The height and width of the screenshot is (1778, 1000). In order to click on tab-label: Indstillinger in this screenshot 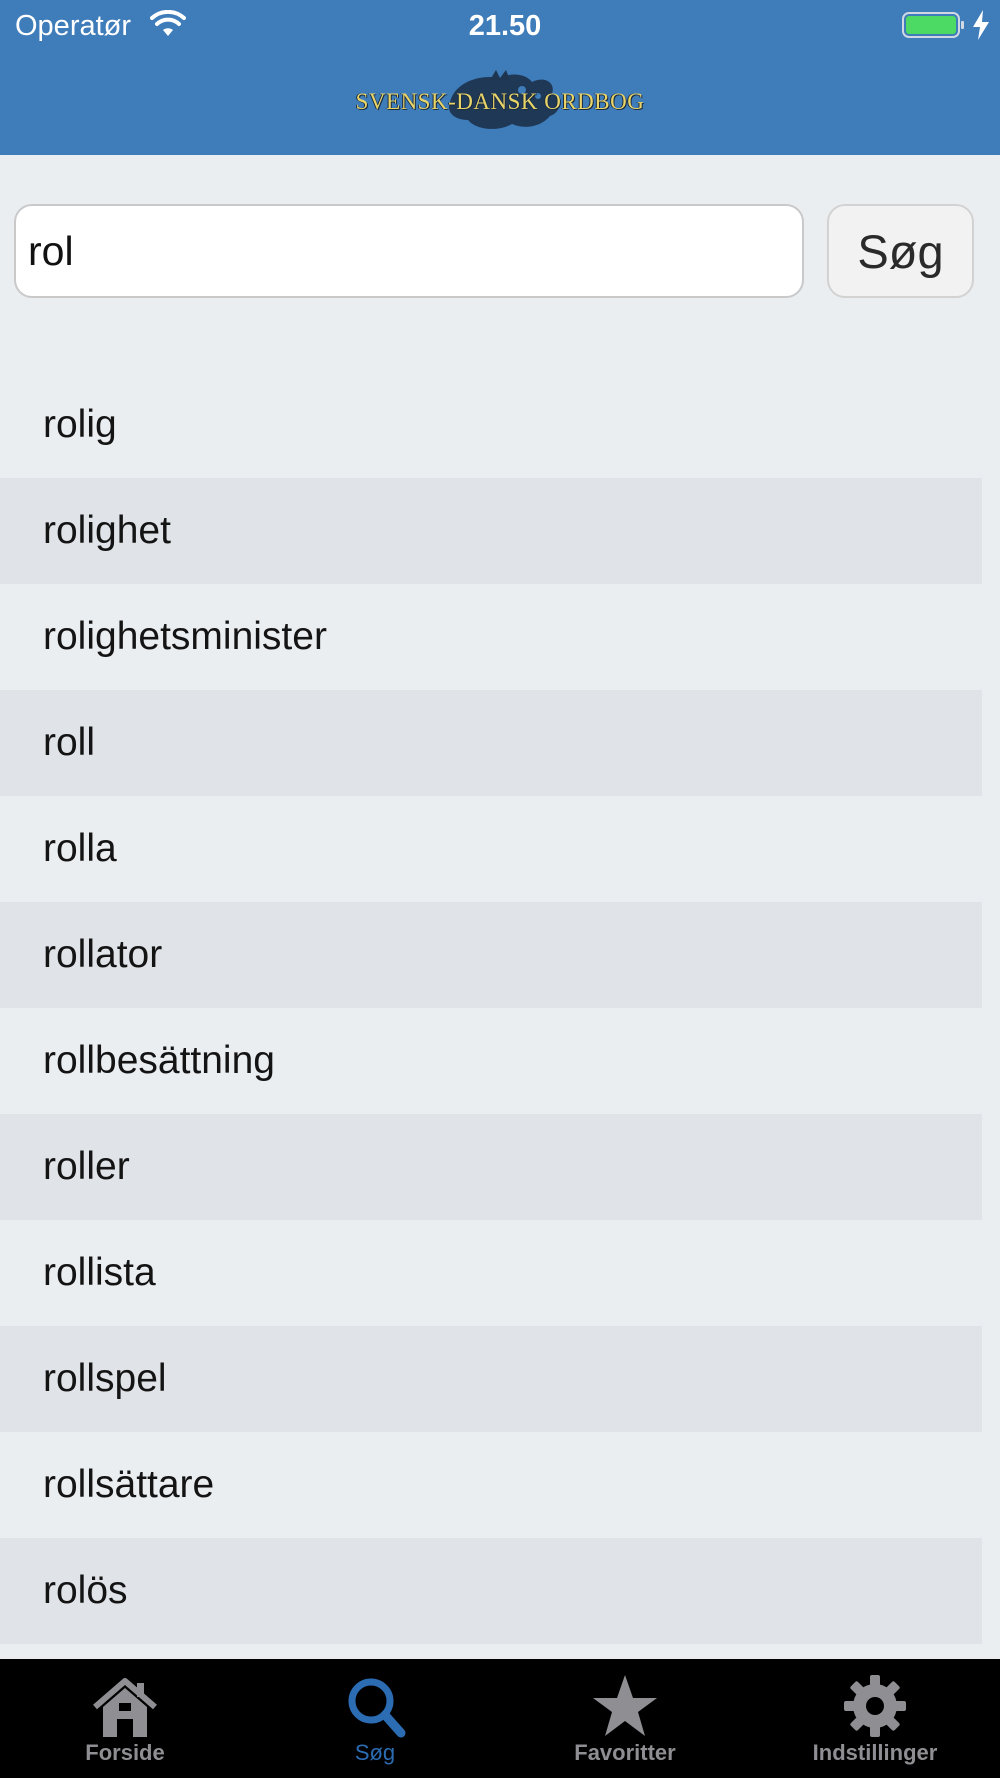, I will do `click(875, 1752)`.